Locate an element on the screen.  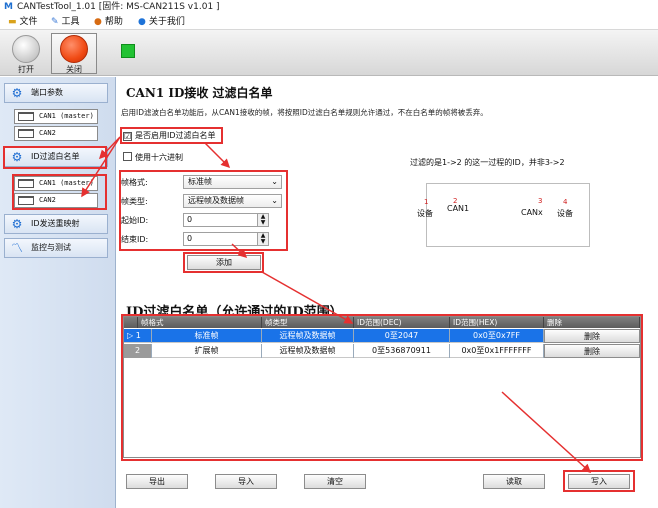
diagram-device-right: 设备 is located at coordinates (565, 213).